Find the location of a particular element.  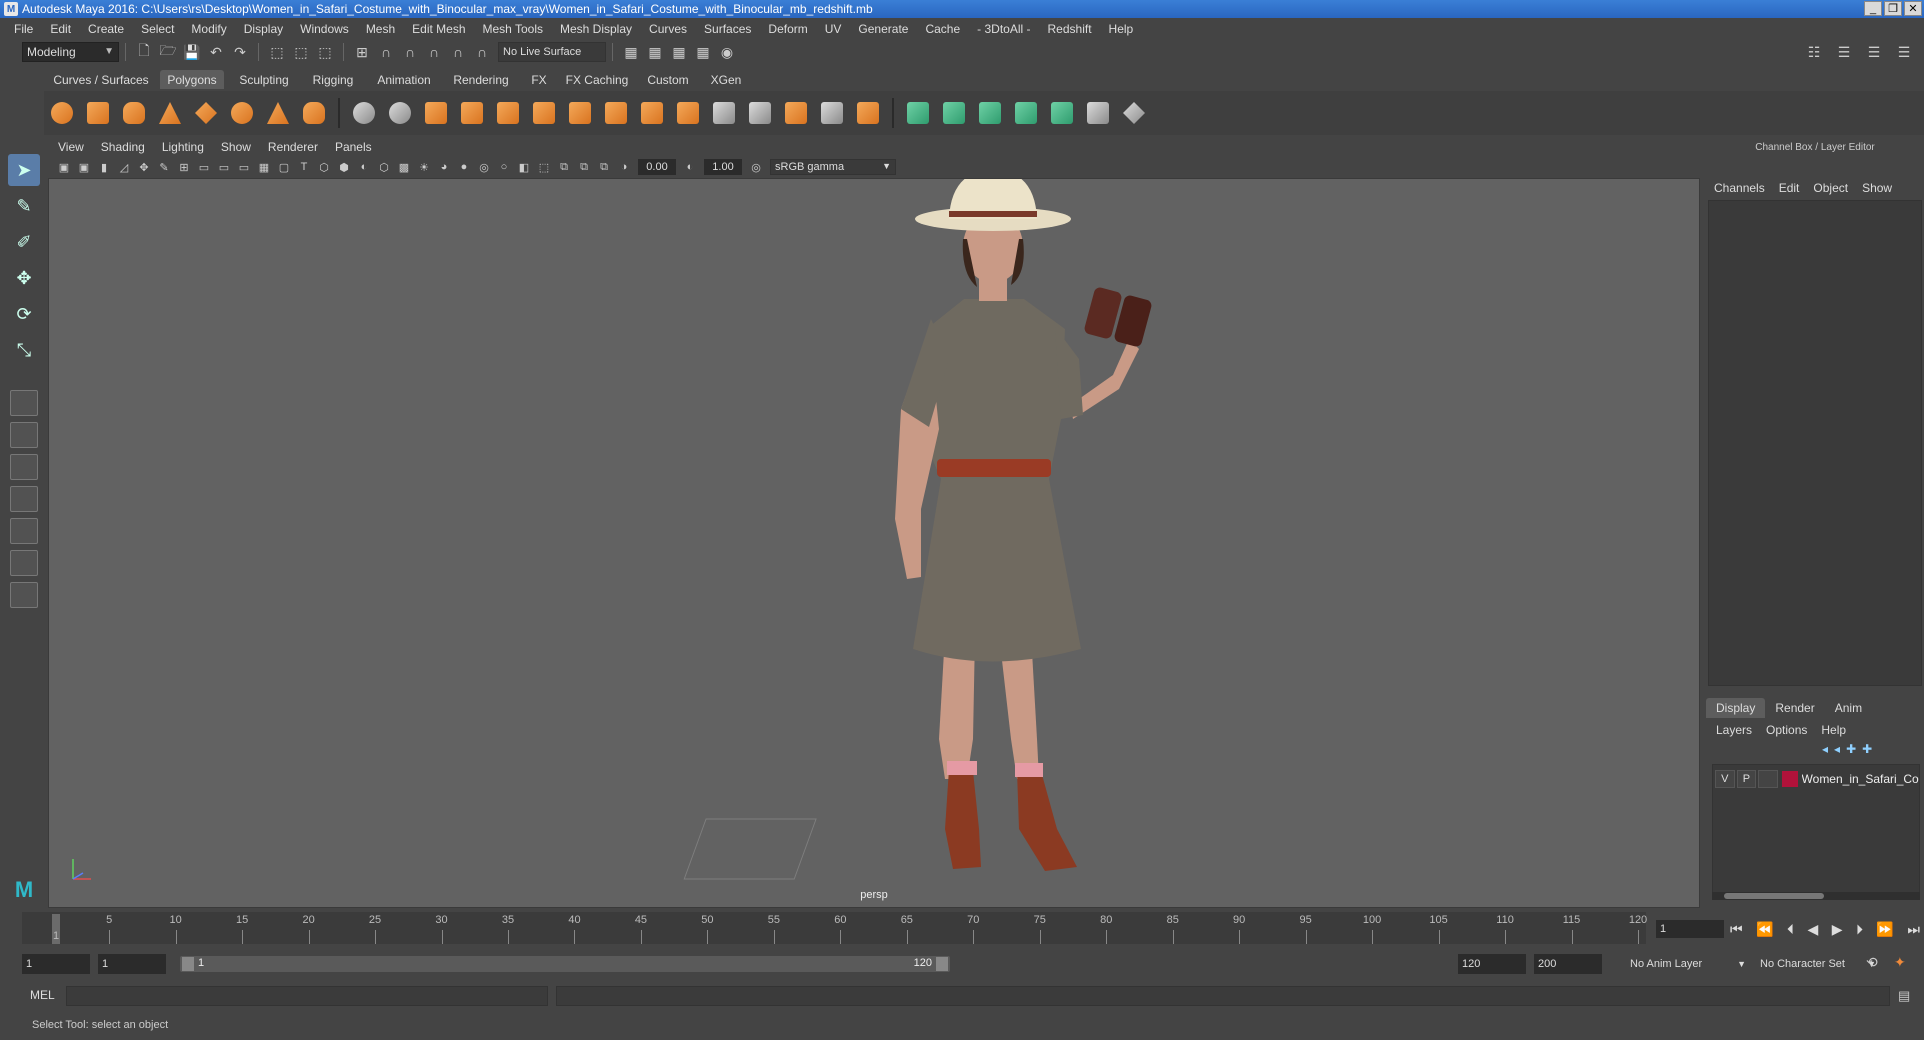

persp-graph-layout-icon is located at coordinates (24, 499).